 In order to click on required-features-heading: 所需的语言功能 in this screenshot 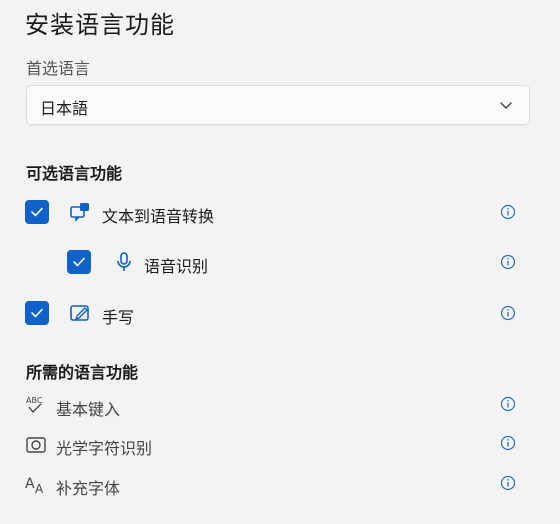, I will do `click(82, 372)`.